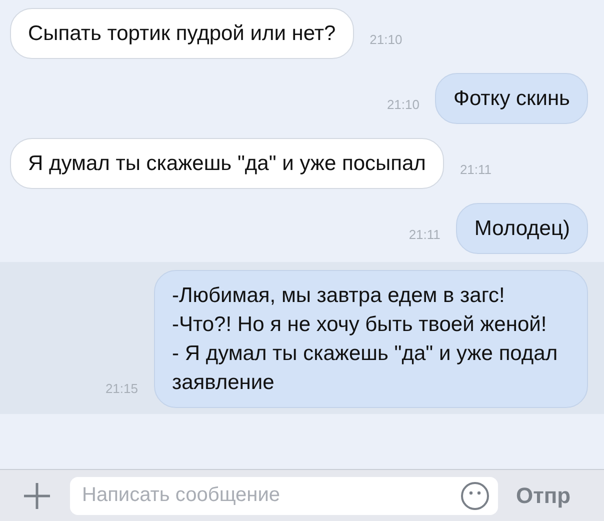 This screenshot has width=604, height=521. I want to click on message-input: Написать сообщение, so click(247, 495).